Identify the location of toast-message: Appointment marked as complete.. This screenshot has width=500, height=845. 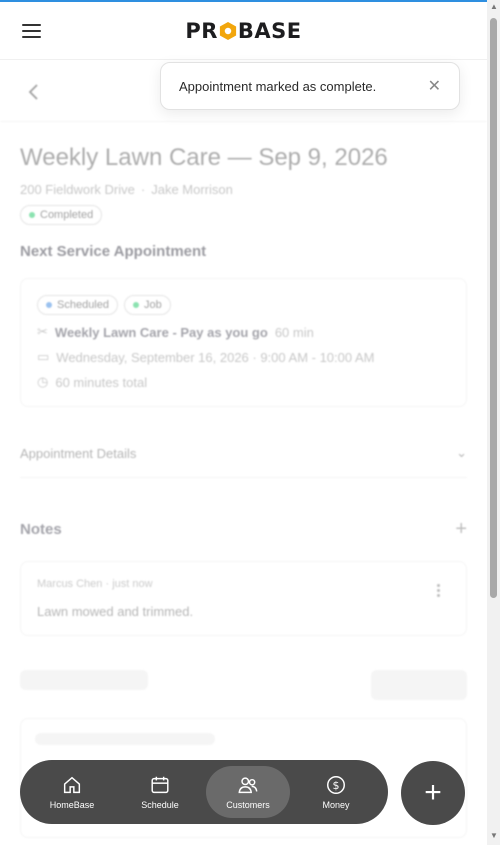
(278, 86).